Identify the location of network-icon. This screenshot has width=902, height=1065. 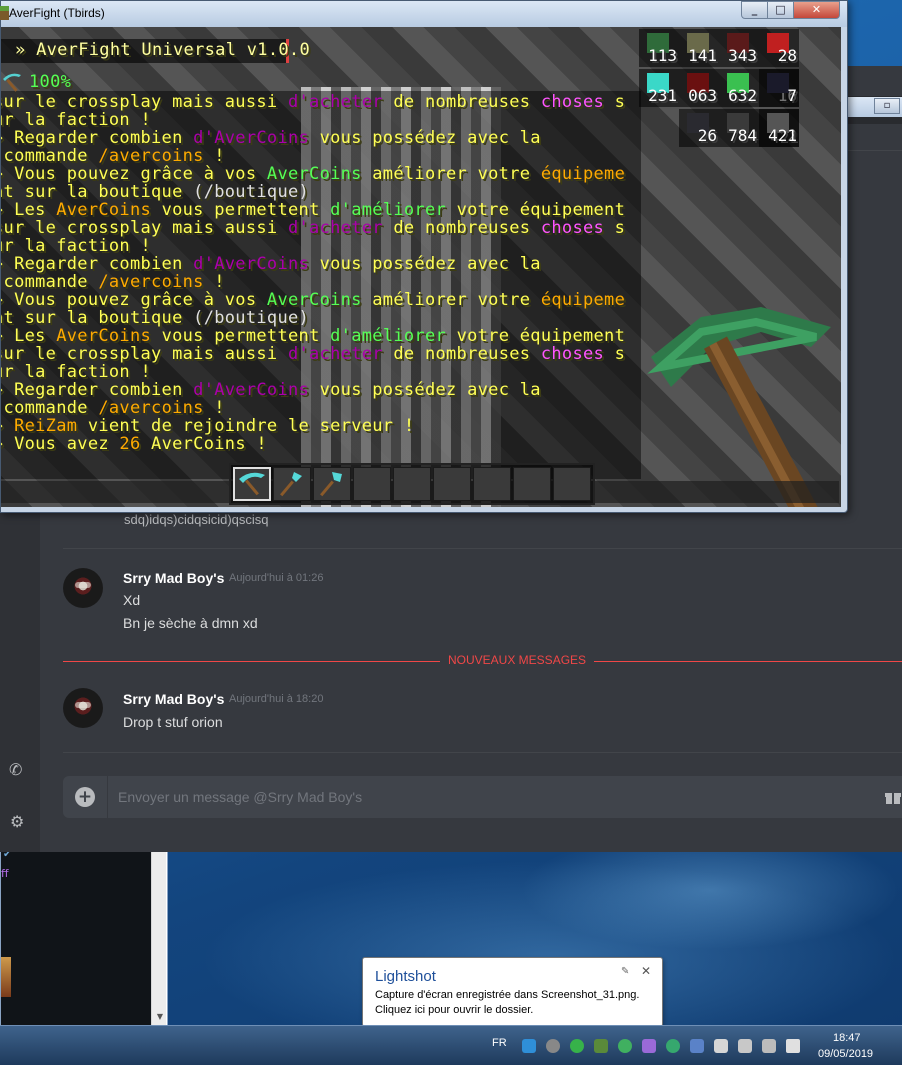
(769, 1046).